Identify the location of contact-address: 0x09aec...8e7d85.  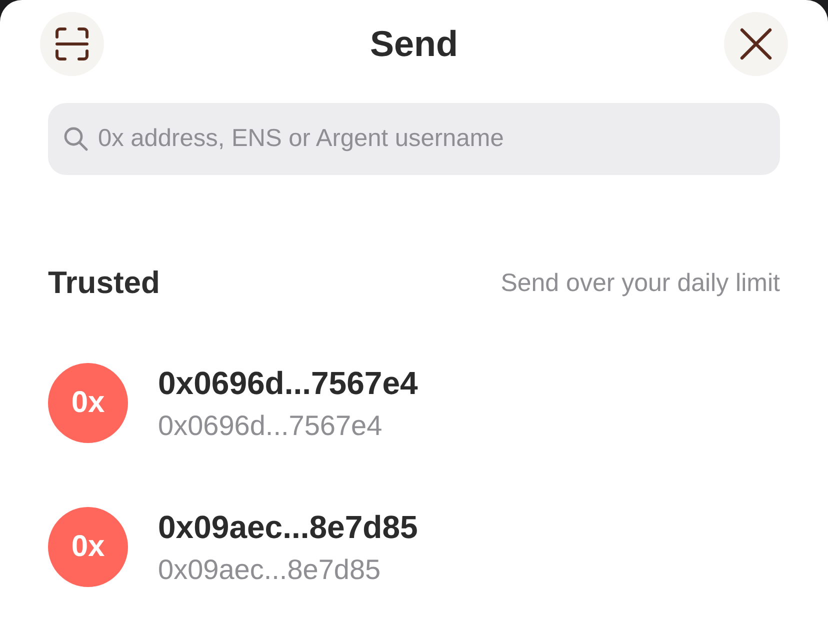
(269, 570).